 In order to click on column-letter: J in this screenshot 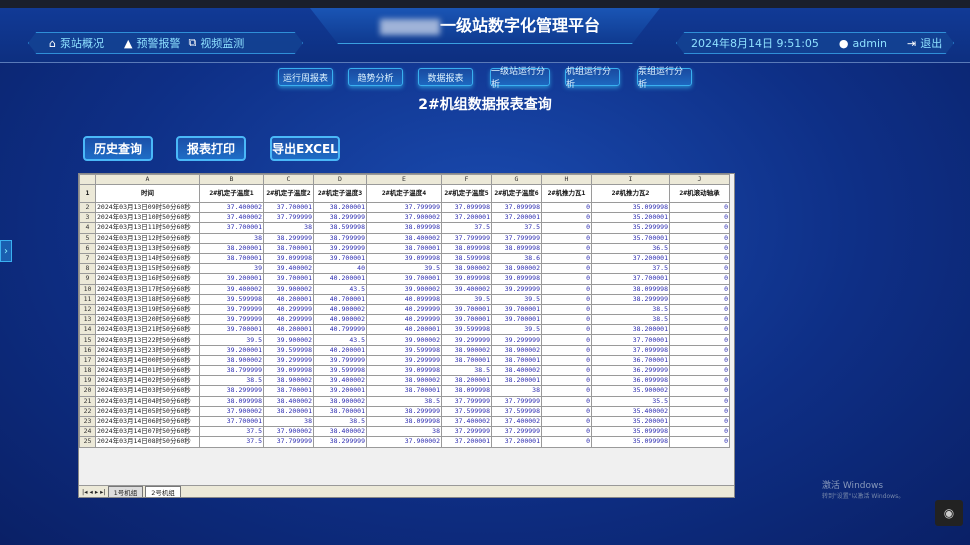, I will do `click(699, 179)`.